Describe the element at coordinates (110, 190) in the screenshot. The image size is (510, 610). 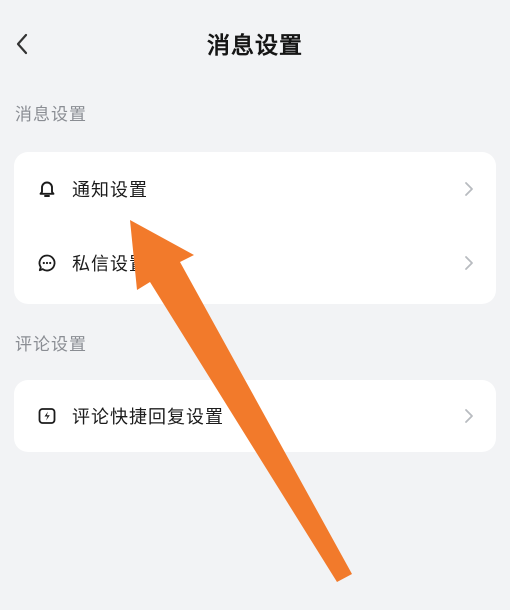
I see `list-item-label: 通知设置` at that location.